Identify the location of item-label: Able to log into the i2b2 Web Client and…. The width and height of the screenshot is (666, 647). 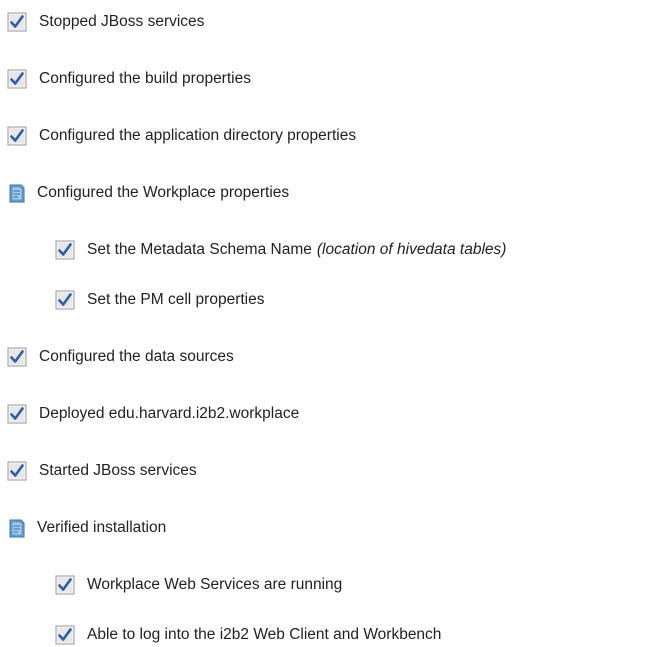
(264, 634).